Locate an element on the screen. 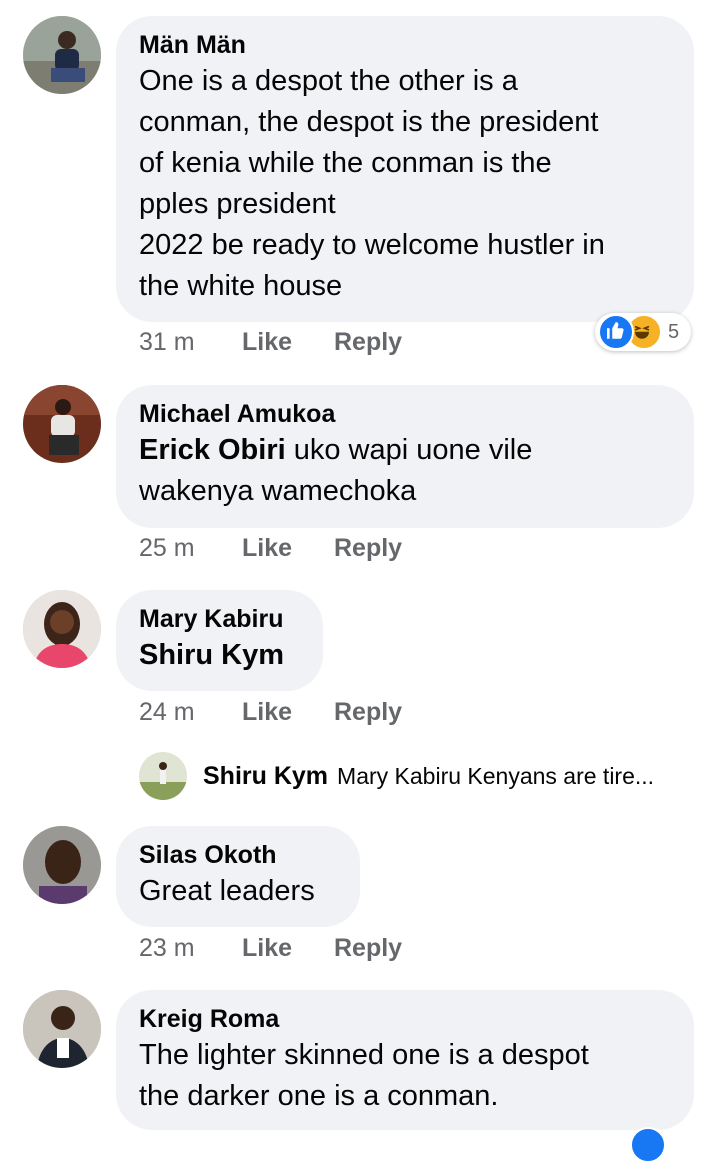 The width and height of the screenshot is (719, 1163). comment-actions: 24 m Like Reply is located at coordinates (270, 712).